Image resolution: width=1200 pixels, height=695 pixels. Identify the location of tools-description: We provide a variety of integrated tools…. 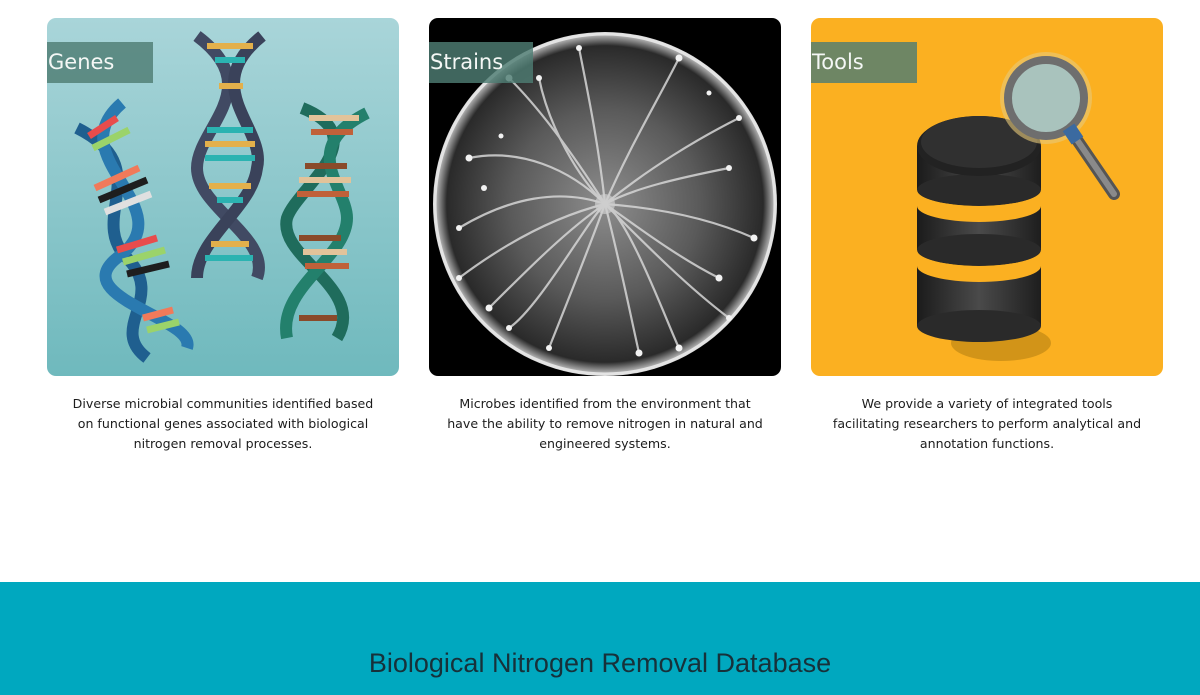
(987, 423).